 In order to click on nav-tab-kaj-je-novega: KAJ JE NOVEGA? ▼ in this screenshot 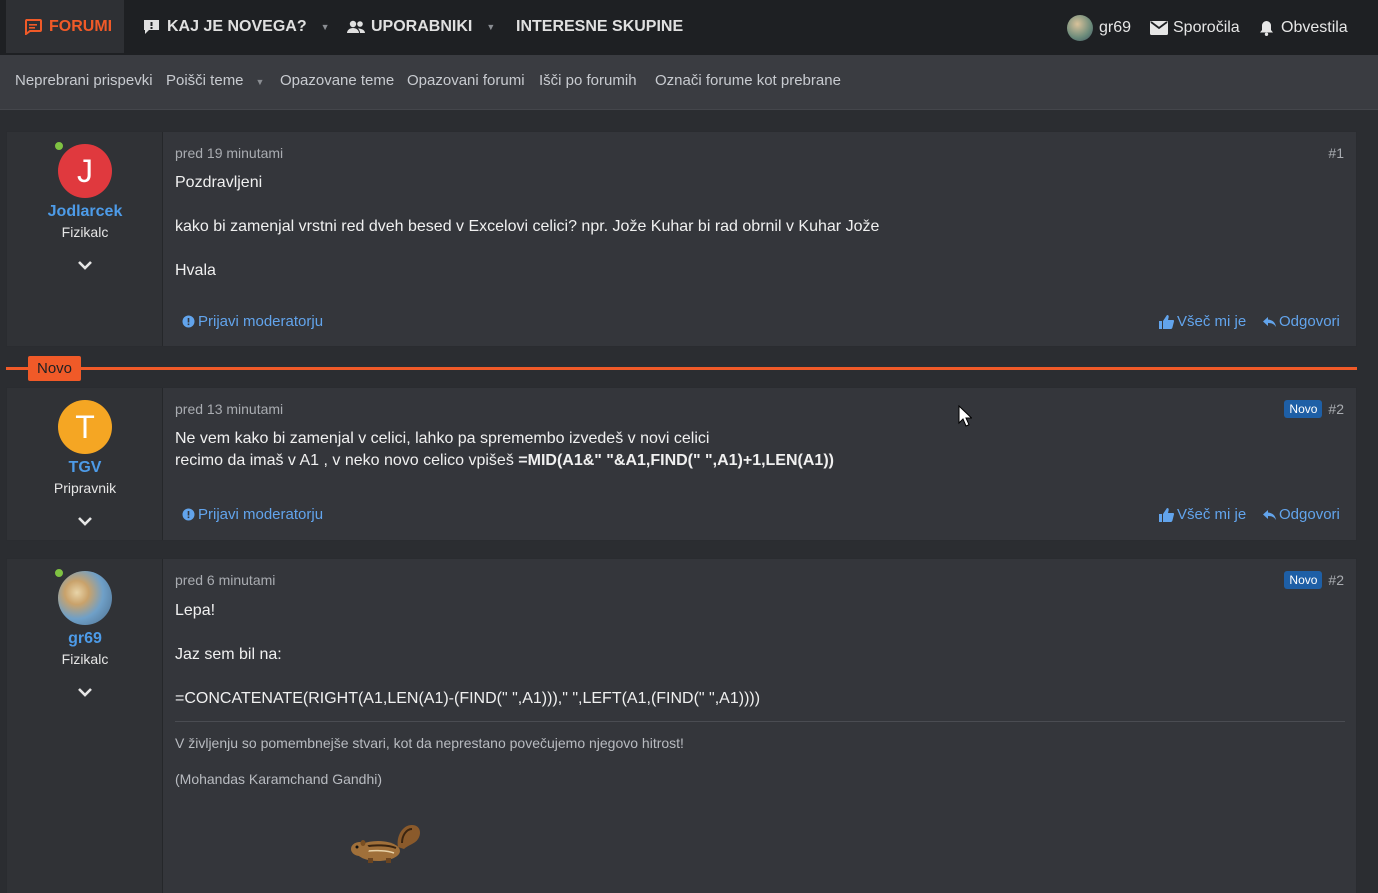, I will do `click(236, 26)`.